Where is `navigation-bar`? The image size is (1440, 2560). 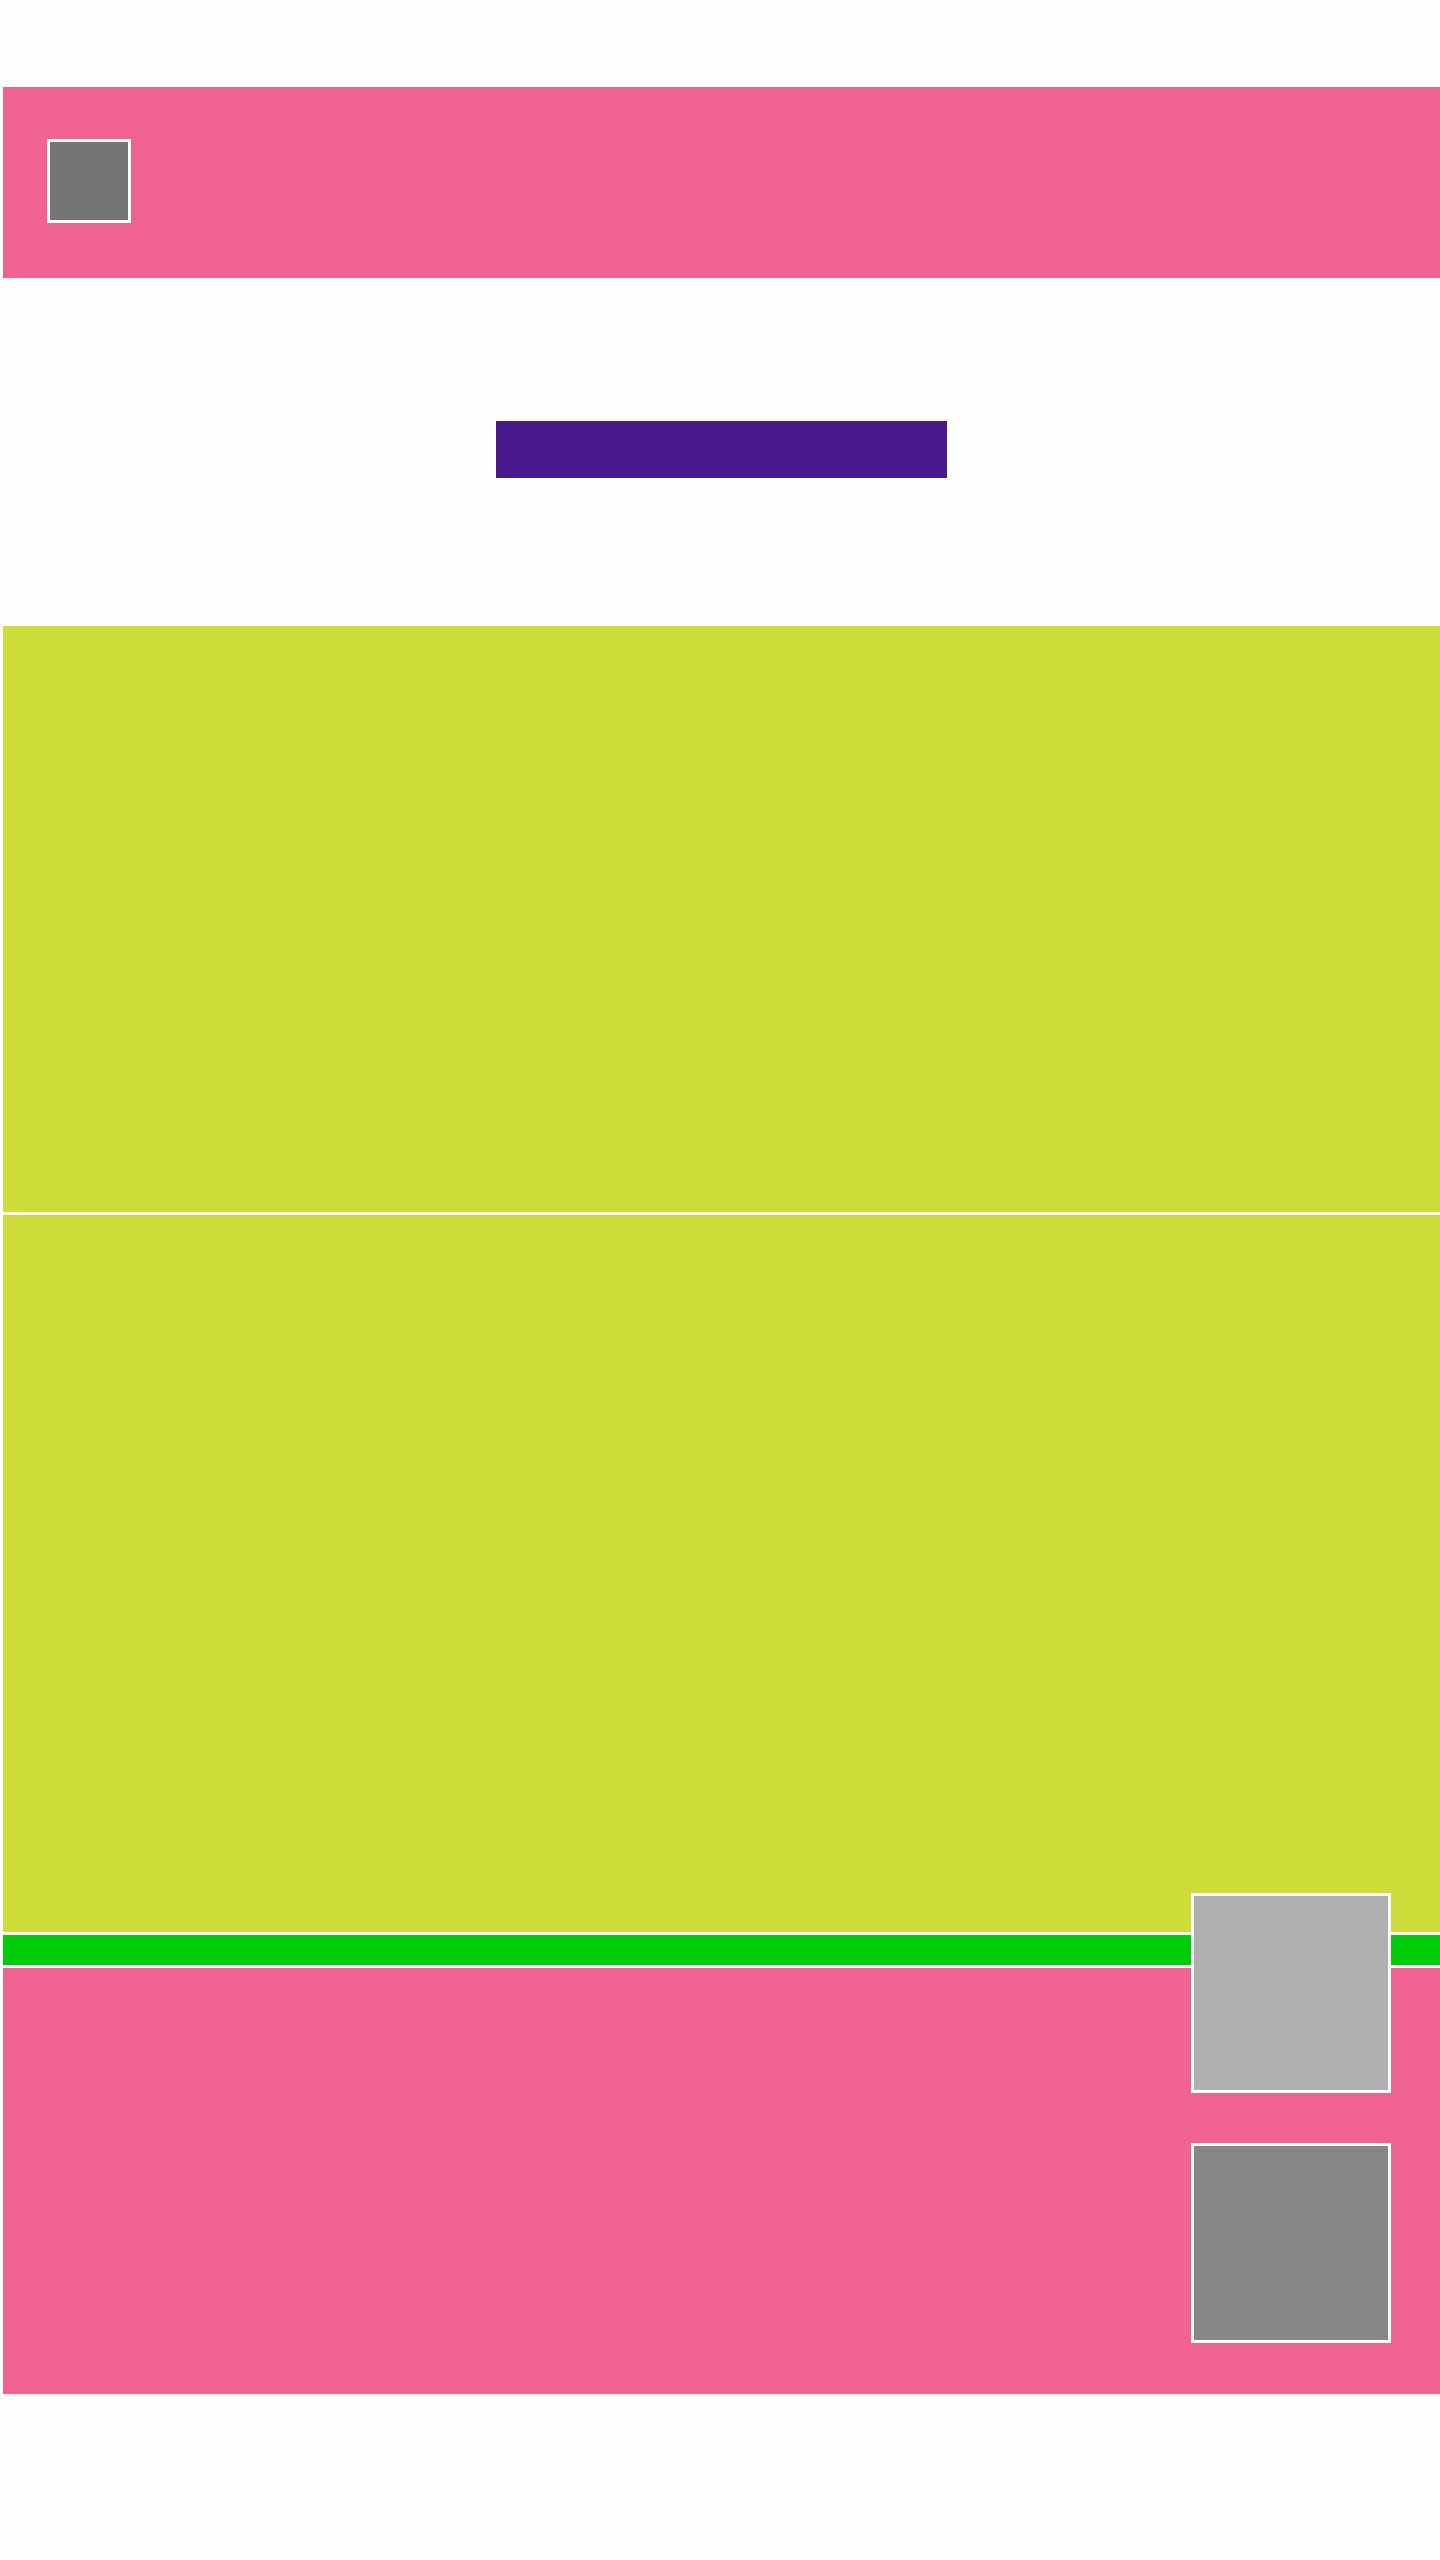 navigation-bar is located at coordinates (720, 2477).